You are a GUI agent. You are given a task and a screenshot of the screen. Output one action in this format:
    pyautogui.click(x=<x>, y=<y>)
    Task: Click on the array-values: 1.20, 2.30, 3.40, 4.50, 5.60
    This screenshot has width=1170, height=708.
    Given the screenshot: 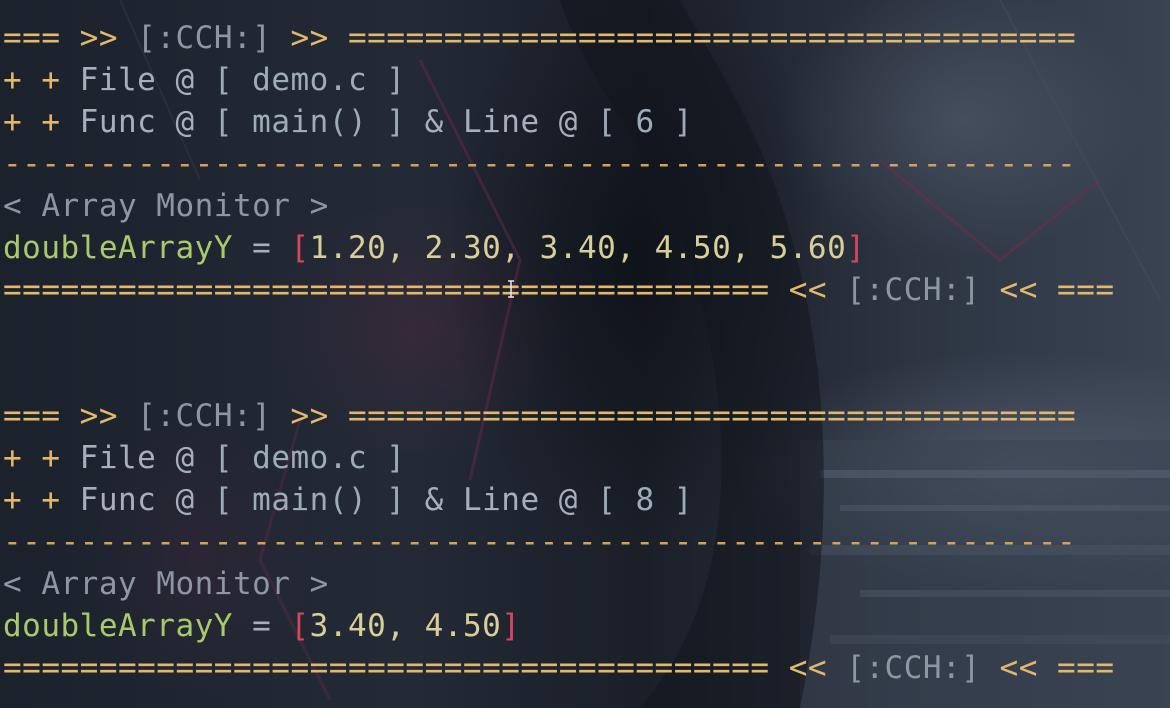 What is the action you would take?
    pyautogui.click(x=578, y=248)
    